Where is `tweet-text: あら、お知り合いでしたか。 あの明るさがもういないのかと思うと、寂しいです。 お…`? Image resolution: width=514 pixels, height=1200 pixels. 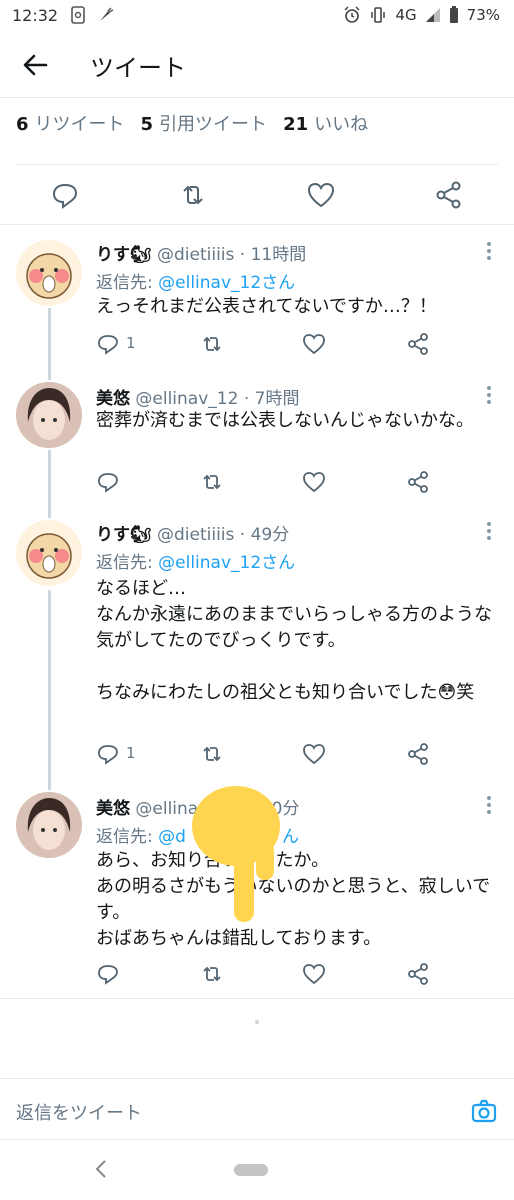 tweet-text: あら、お知り合いでしたか。 あの明るさがもういないのかと思うと、寂しいです。 お… is located at coordinates (293, 899).